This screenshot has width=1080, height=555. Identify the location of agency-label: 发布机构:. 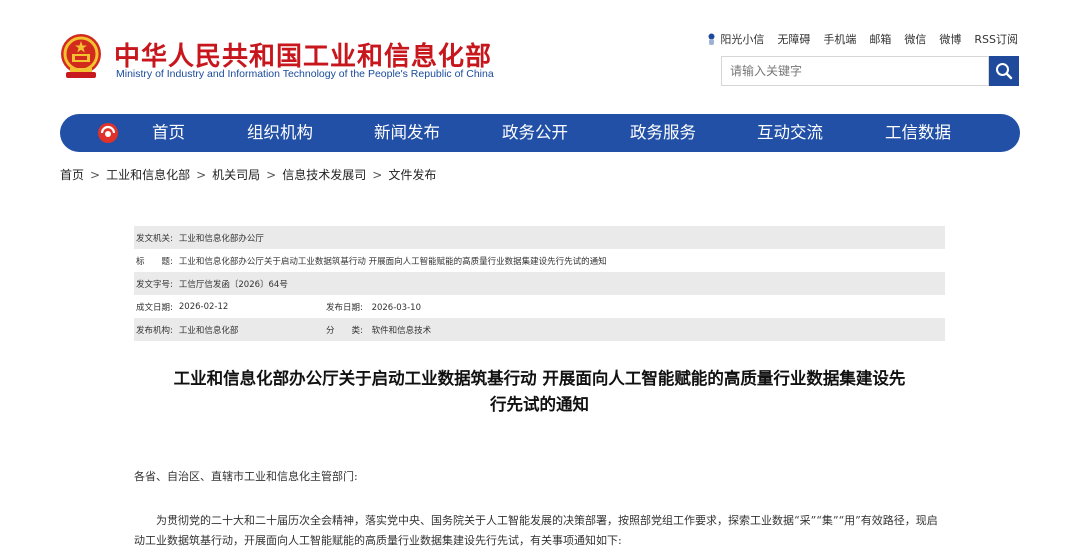
(154, 330).